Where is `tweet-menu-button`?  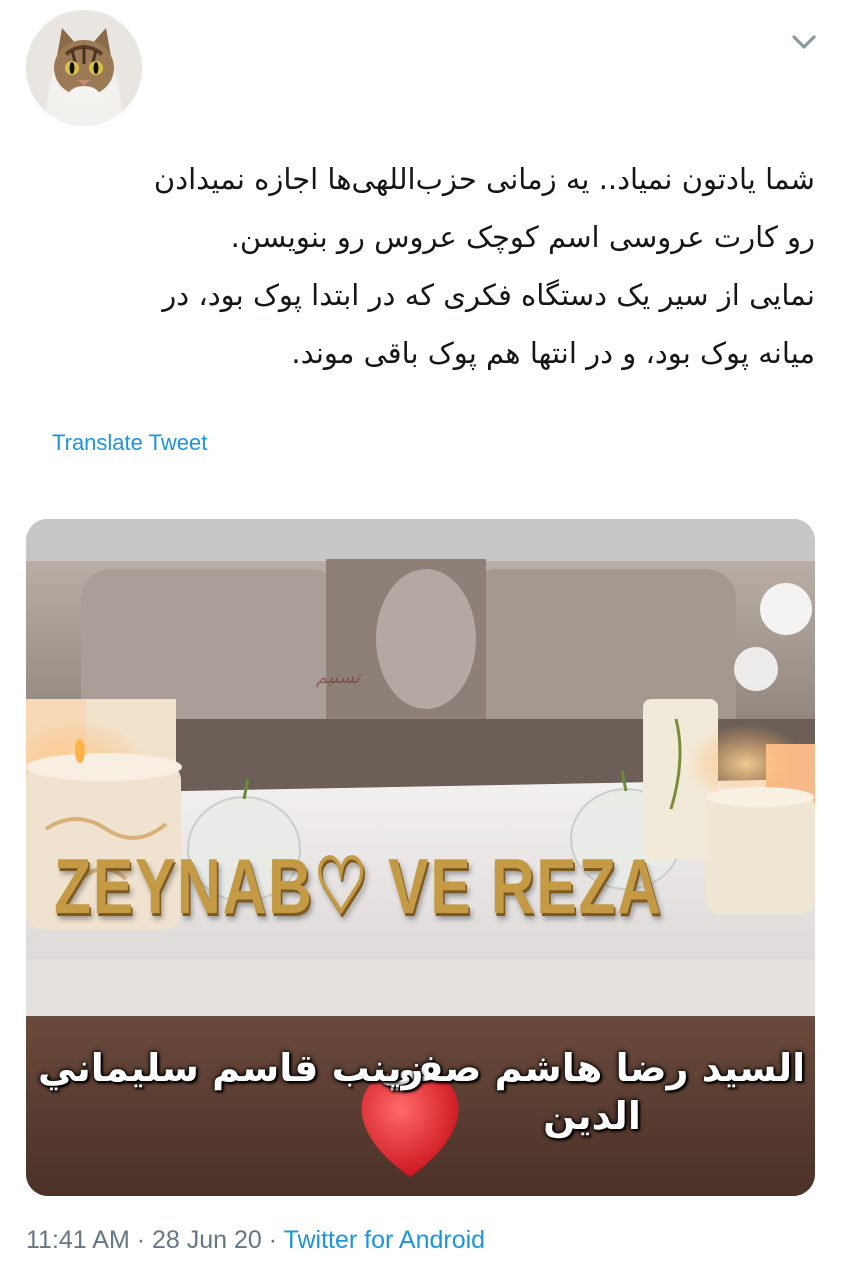
tweet-menu-button is located at coordinates (804, 42).